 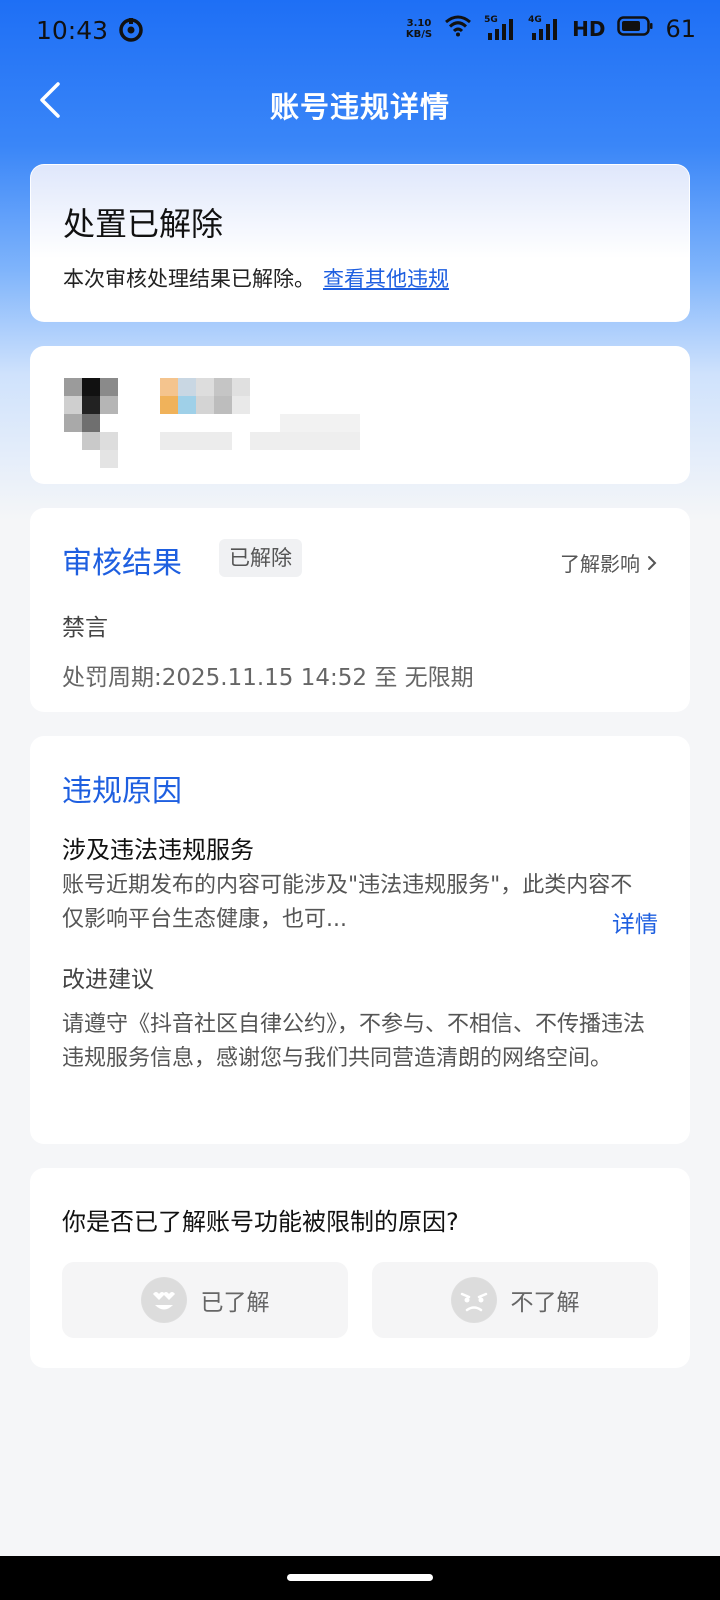 I want to click on notification-app-icon, so click(x=131, y=33).